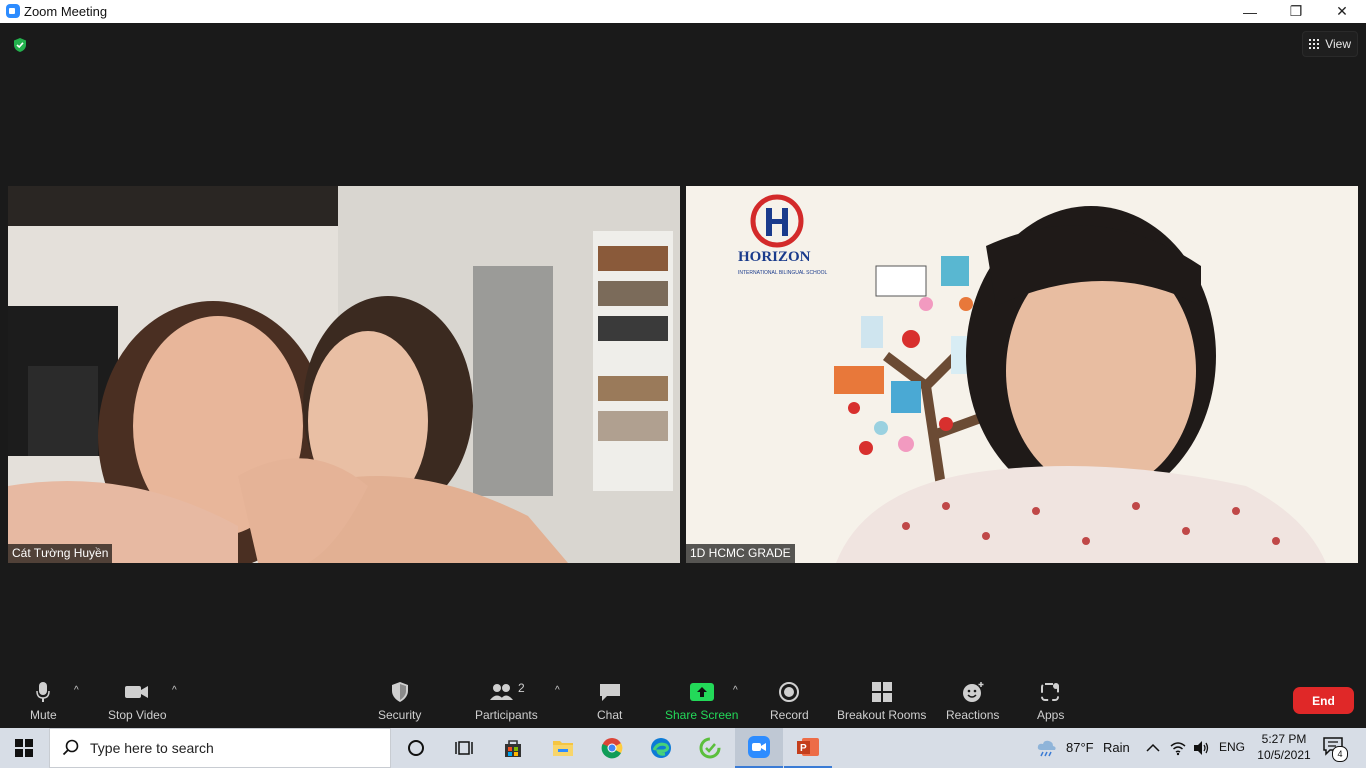 This screenshot has width=1366, height=768. I want to click on green-app-icon, so click(710, 748).